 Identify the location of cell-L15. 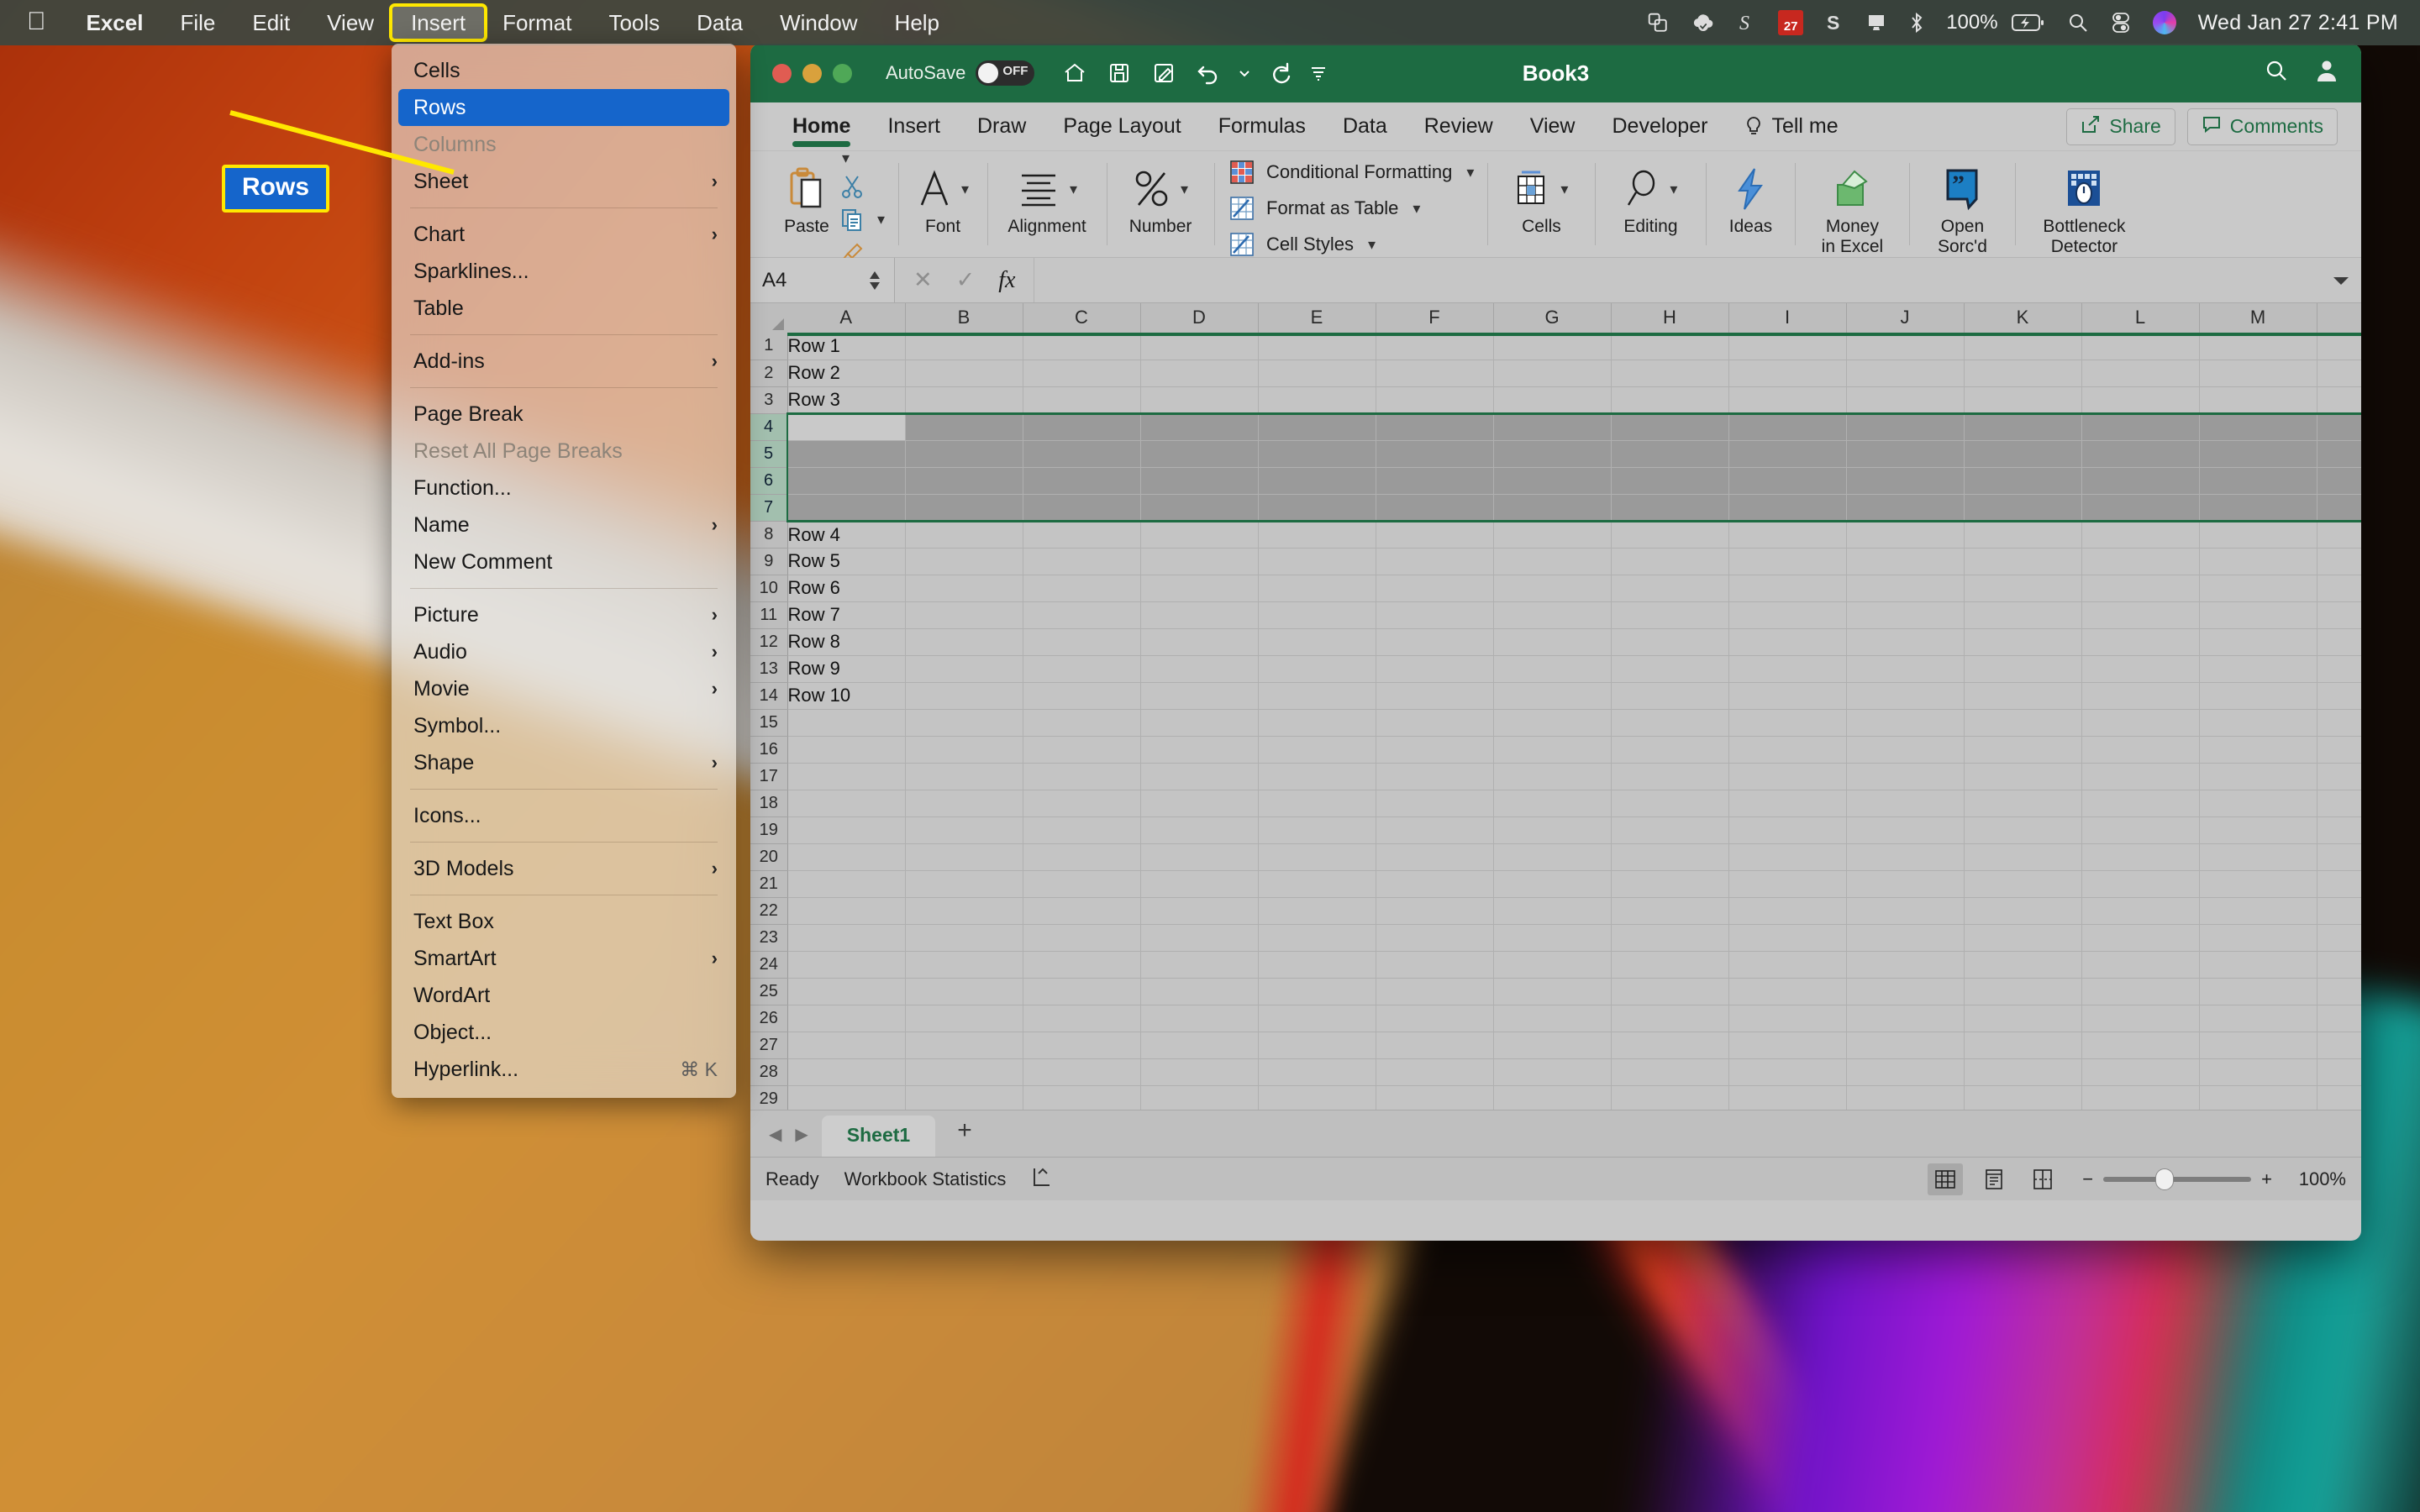
(2141, 723).